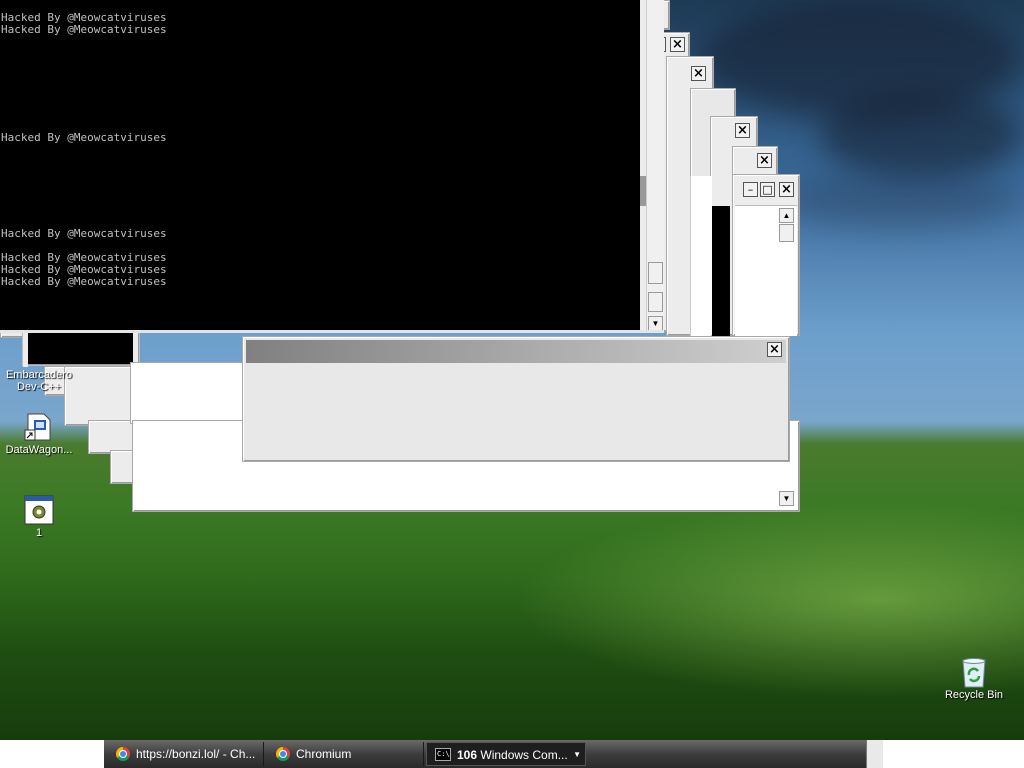  I want to click on desktop-icon-devcpp: Embarcadero Dev-C++, so click(39, 380).